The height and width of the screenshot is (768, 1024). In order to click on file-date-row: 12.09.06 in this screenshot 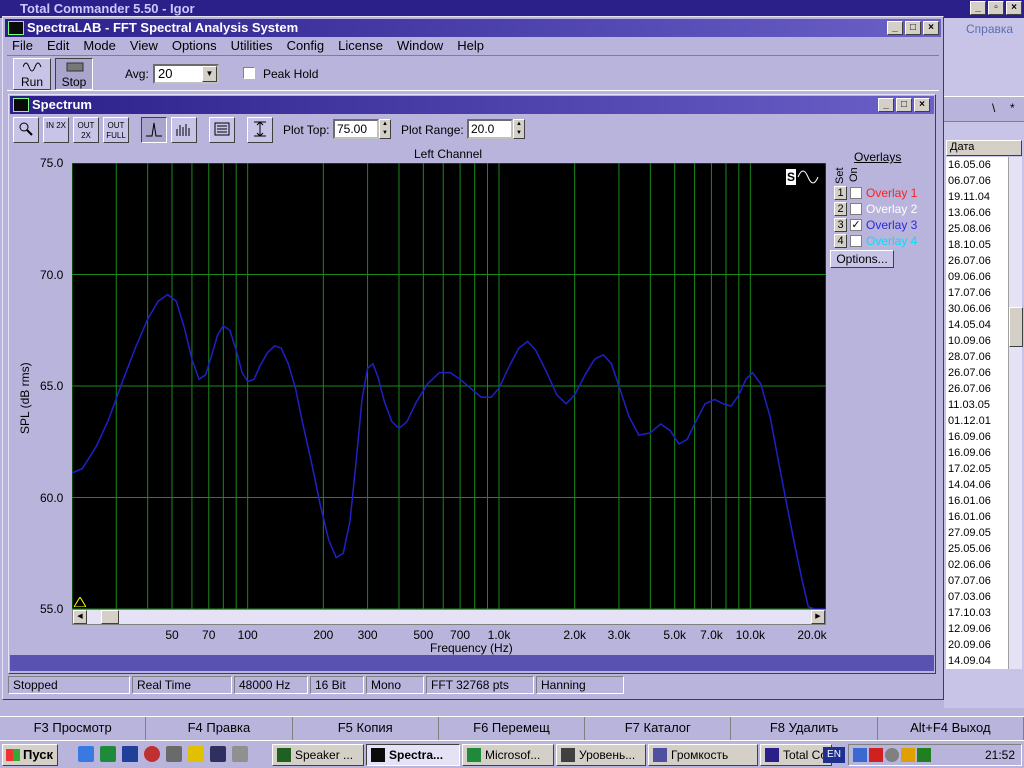, I will do `click(977, 629)`.